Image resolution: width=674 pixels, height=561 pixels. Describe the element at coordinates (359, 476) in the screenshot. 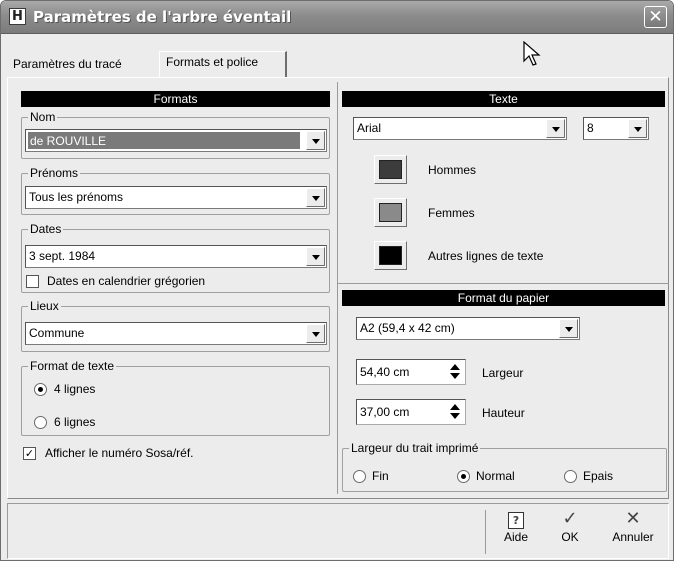

I see `radio-fin` at that location.